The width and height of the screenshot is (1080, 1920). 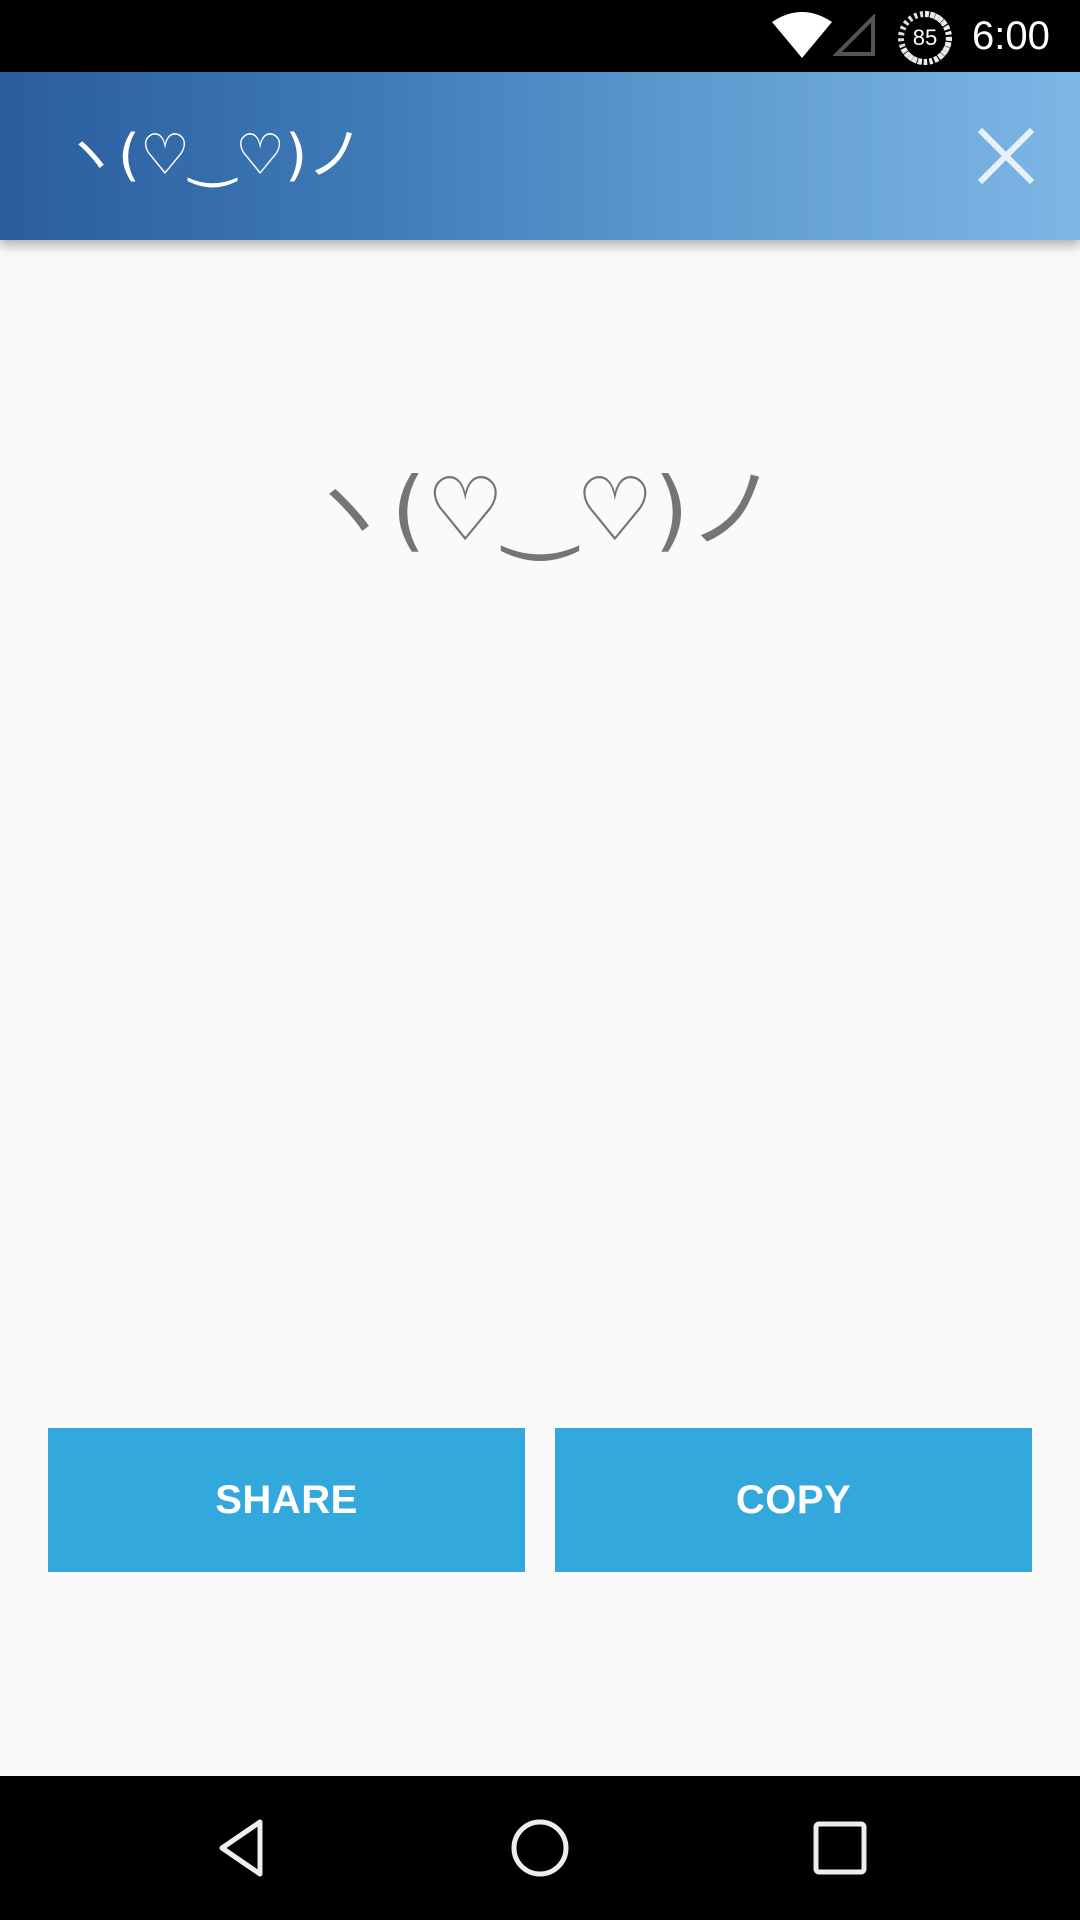 What do you see at coordinates (793, 1500) in the screenshot?
I see `copy-button: COPY` at bounding box center [793, 1500].